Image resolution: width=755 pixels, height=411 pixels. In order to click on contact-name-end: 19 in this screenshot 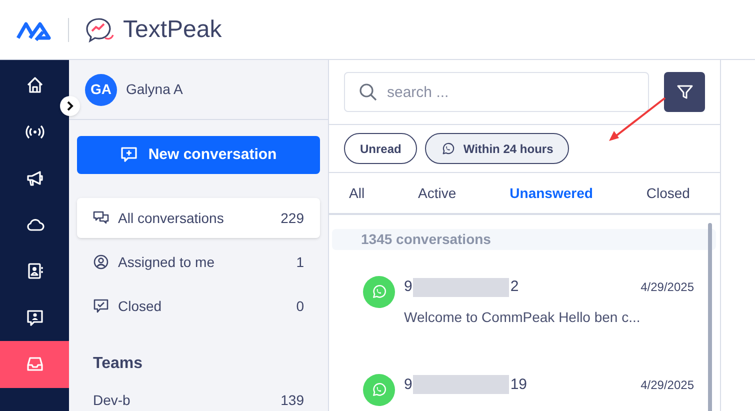, I will do `click(519, 384)`.